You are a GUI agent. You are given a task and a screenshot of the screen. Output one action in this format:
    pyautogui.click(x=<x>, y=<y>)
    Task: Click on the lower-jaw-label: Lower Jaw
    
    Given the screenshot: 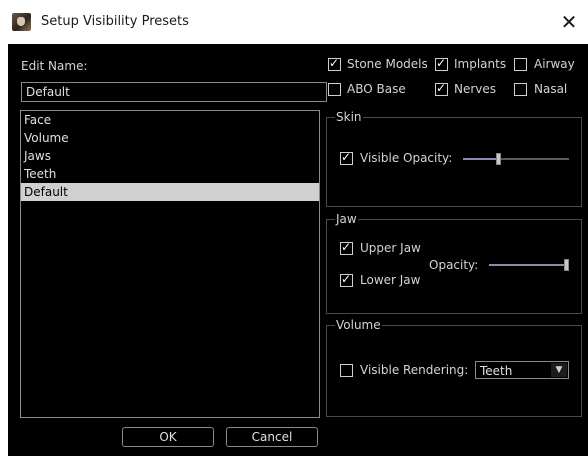 What is the action you would take?
    pyautogui.click(x=390, y=280)
    